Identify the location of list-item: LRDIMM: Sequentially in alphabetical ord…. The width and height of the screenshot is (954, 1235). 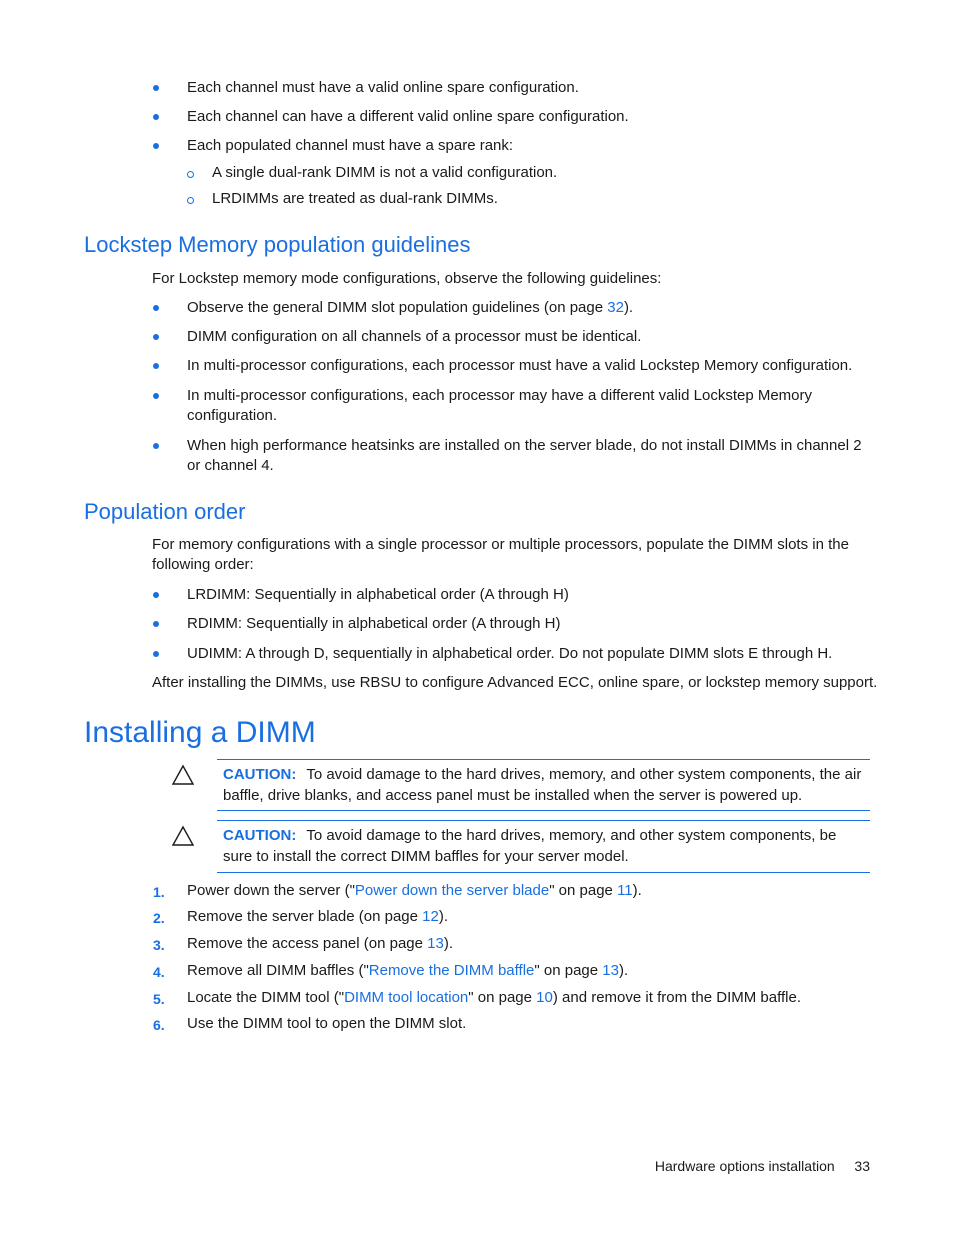
(378, 594).